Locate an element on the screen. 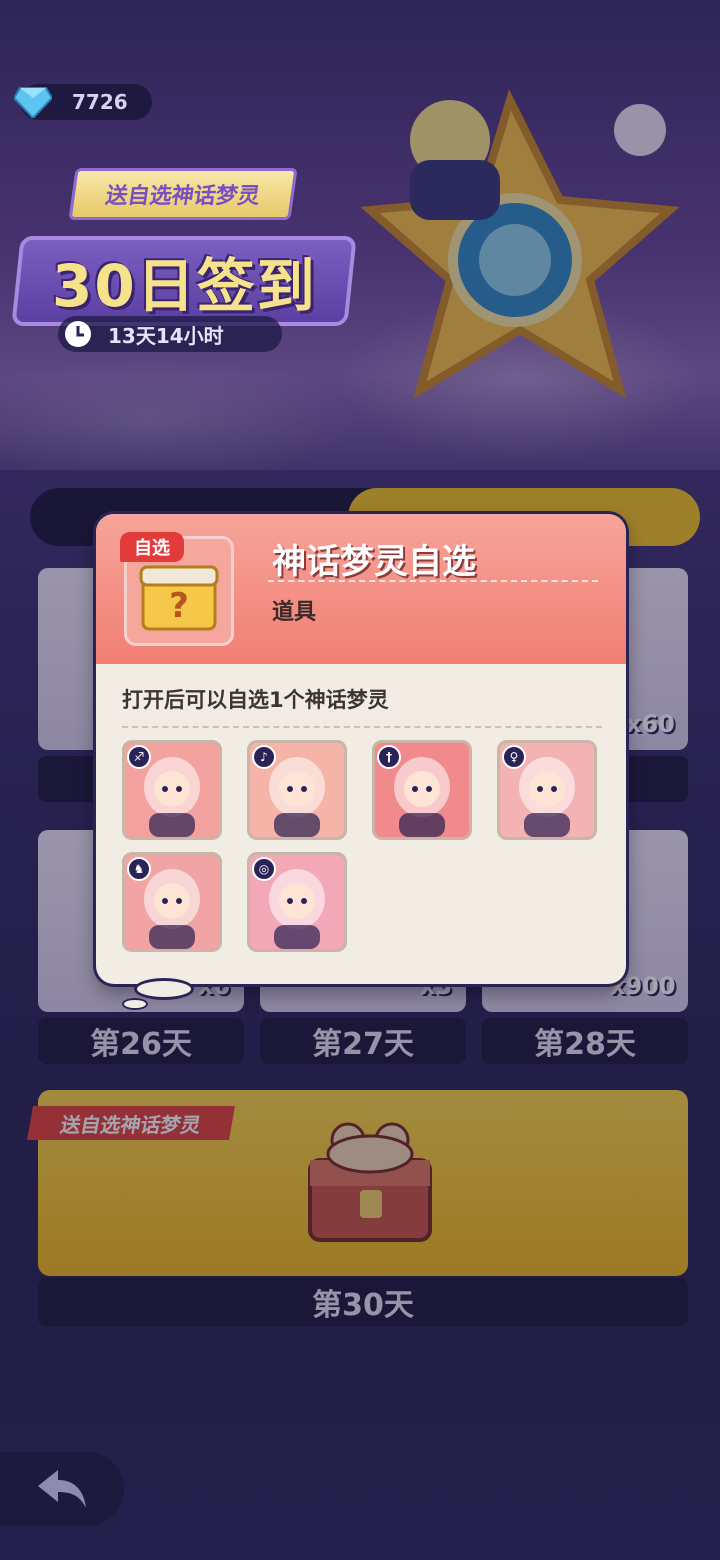  treasure-chest-icon is located at coordinates (370, 1182).